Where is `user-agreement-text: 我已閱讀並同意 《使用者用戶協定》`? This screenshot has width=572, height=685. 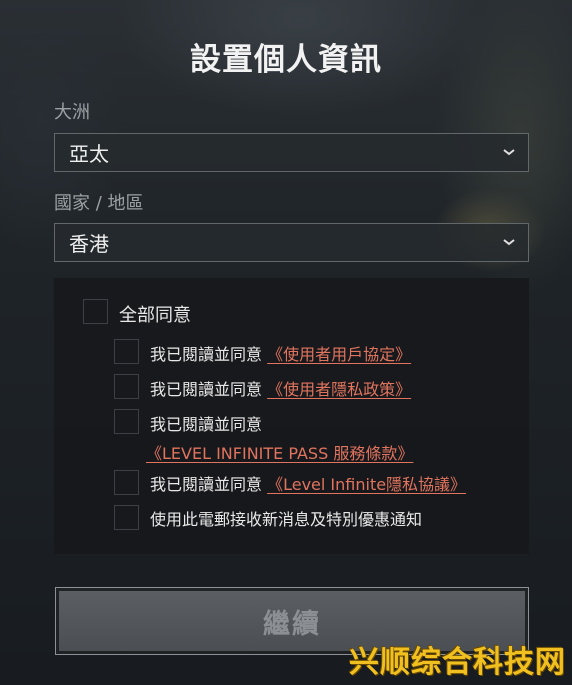
user-agreement-text: 我已閱讀並同意 《使用者用戶協定》 is located at coordinates (280, 353).